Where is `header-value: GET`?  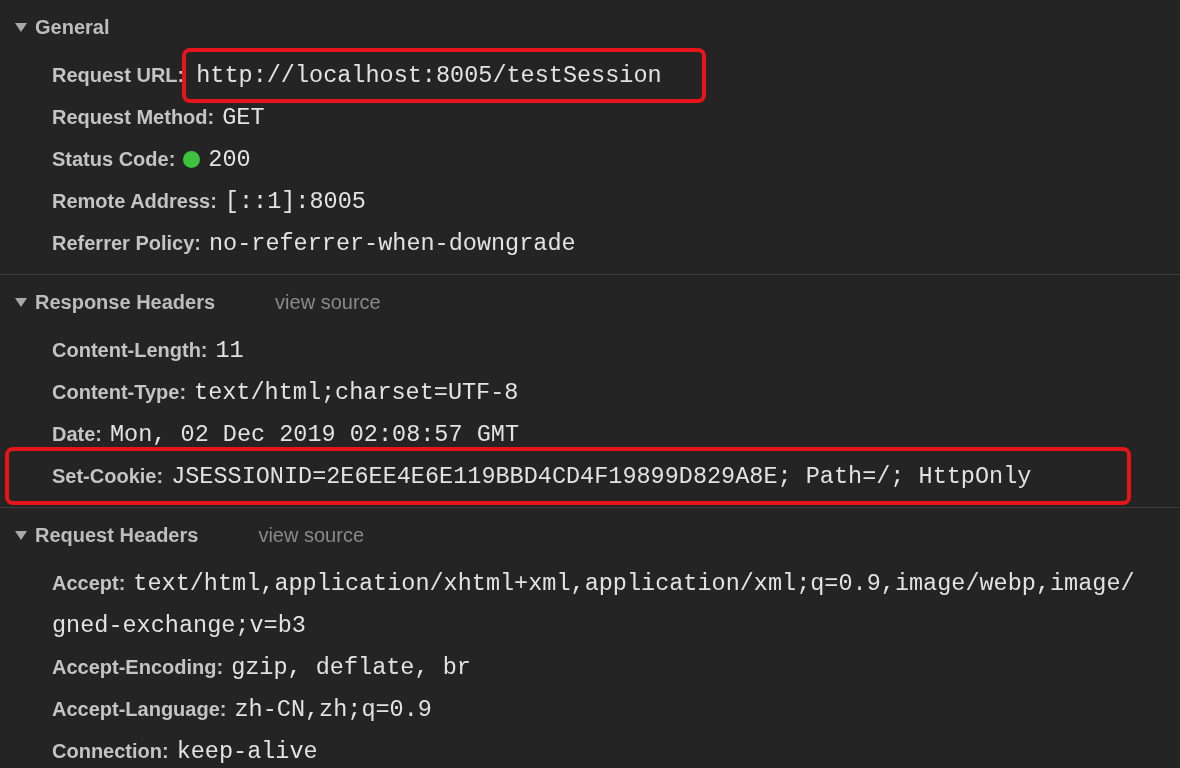
header-value: GET is located at coordinates (243, 117).